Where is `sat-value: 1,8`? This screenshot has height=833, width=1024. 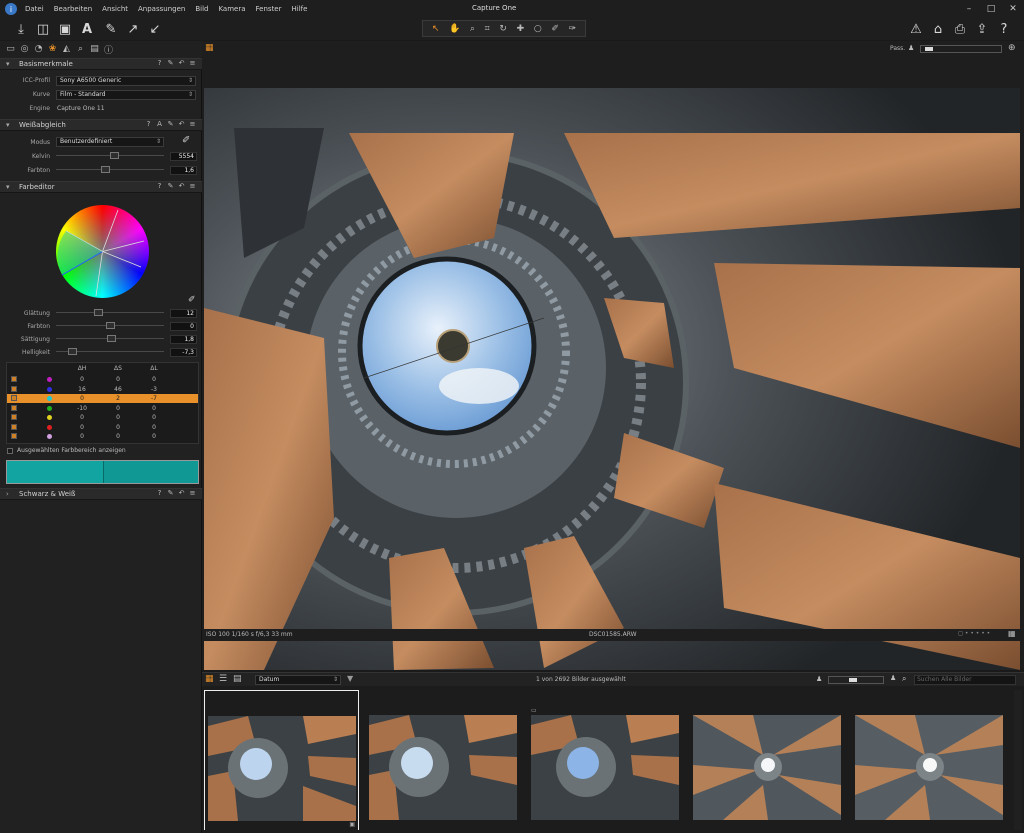
sat-value: 1,8 is located at coordinates (183, 339).